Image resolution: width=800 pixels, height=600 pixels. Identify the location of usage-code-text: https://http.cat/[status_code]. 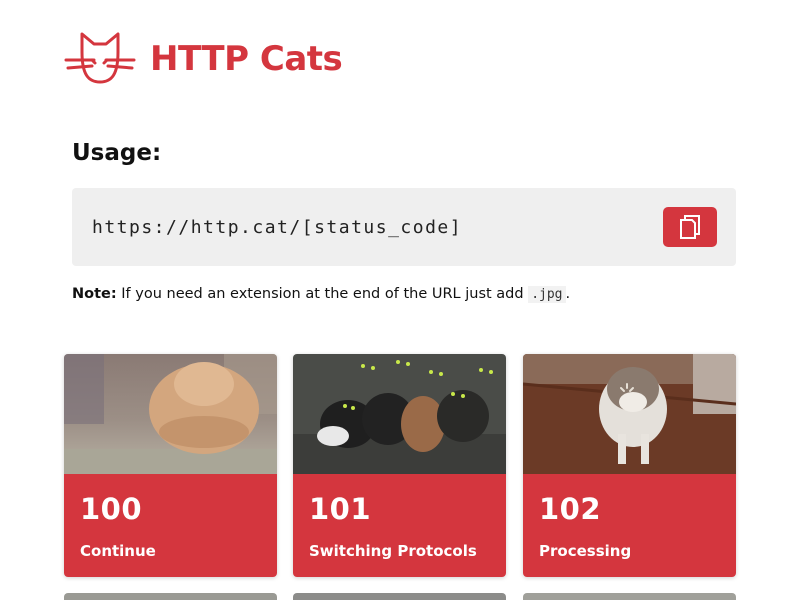
(277, 227).